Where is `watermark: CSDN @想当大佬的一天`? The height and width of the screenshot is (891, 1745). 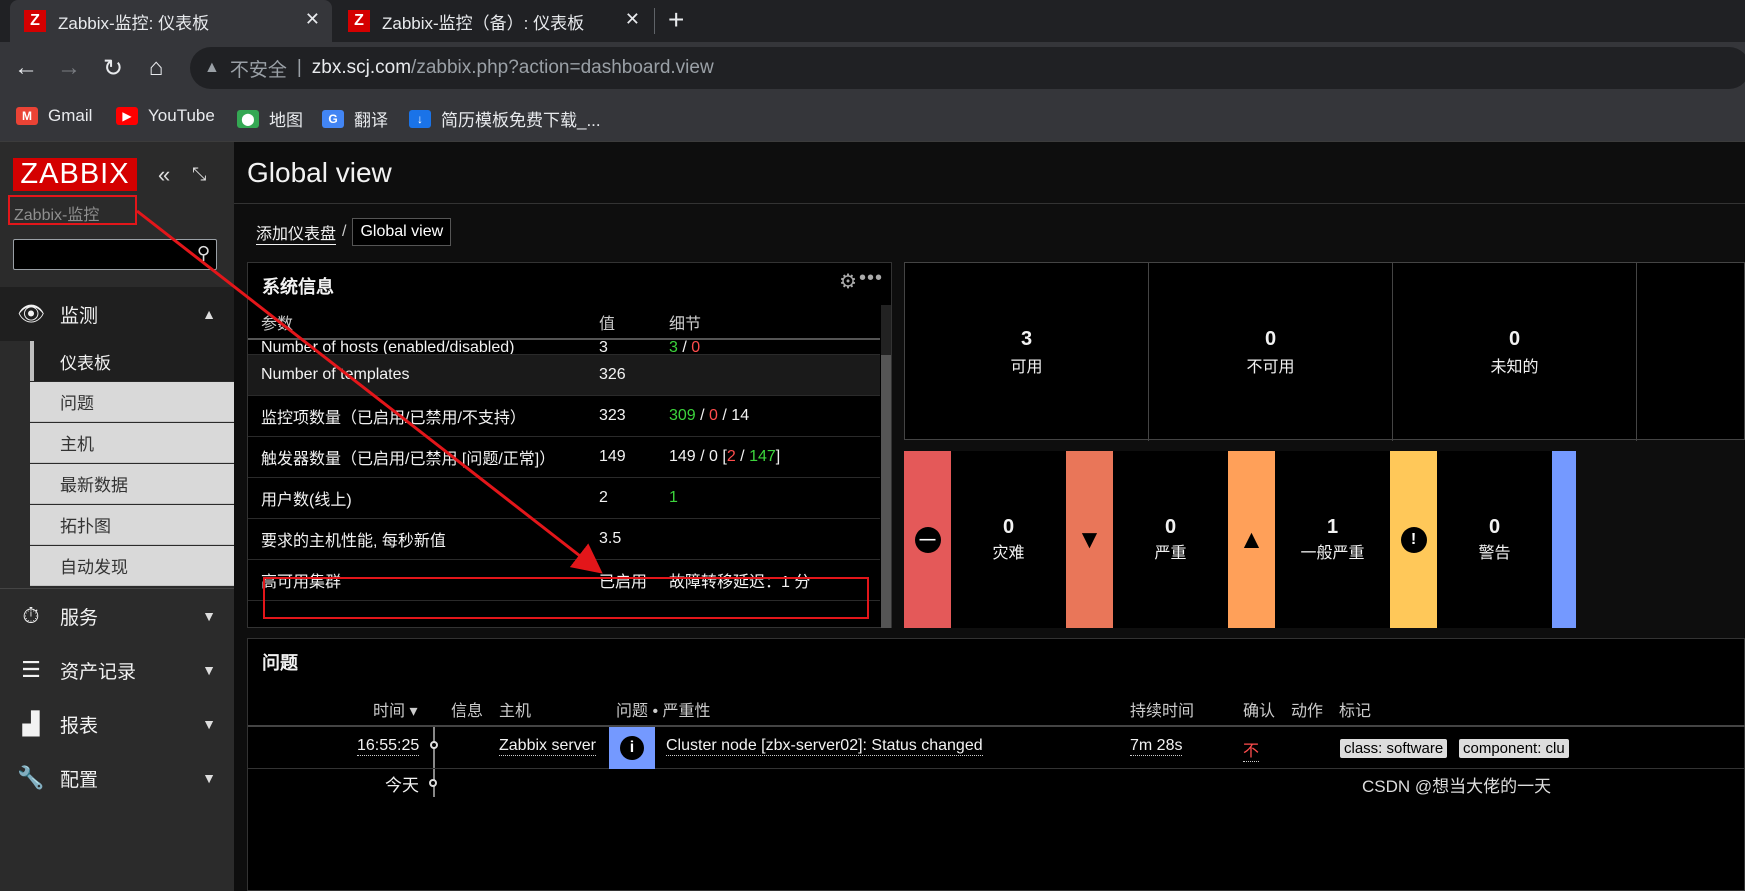 watermark: CSDN @想当大佬的一天 is located at coordinates (1457, 786).